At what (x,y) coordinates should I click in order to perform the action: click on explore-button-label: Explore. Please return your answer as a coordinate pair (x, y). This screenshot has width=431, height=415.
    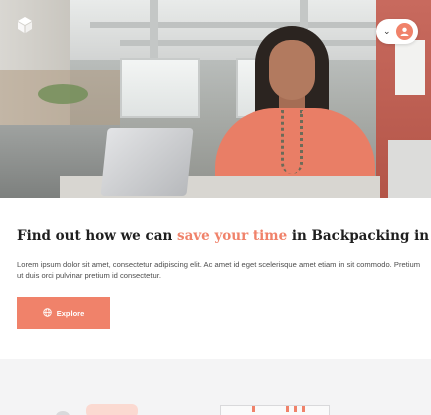
    Looking at the image, I should click on (70, 313).